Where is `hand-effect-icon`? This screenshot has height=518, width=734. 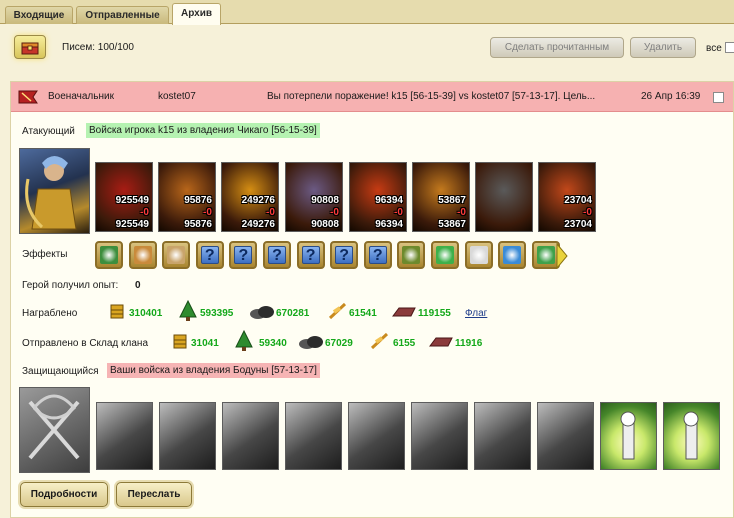 hand-effect-icon is located at coordinates (176, 255).